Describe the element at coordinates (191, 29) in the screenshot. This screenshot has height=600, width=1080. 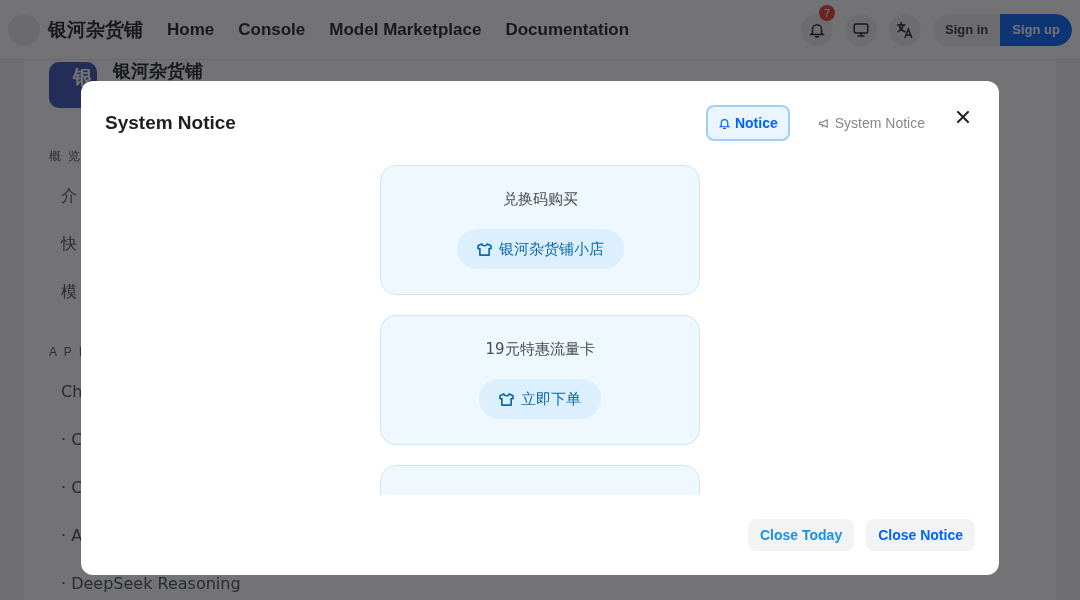
I see `nav-link: Home` at that location.